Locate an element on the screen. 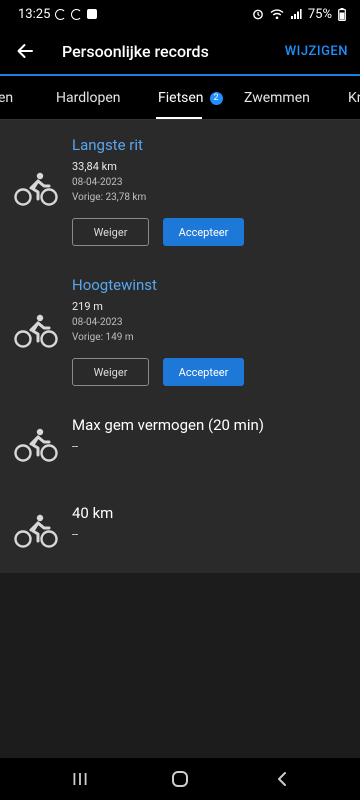 The height and width of the screenshot is (800, 360). tab-label: Hardlopen is located at coordinates (88, 98).